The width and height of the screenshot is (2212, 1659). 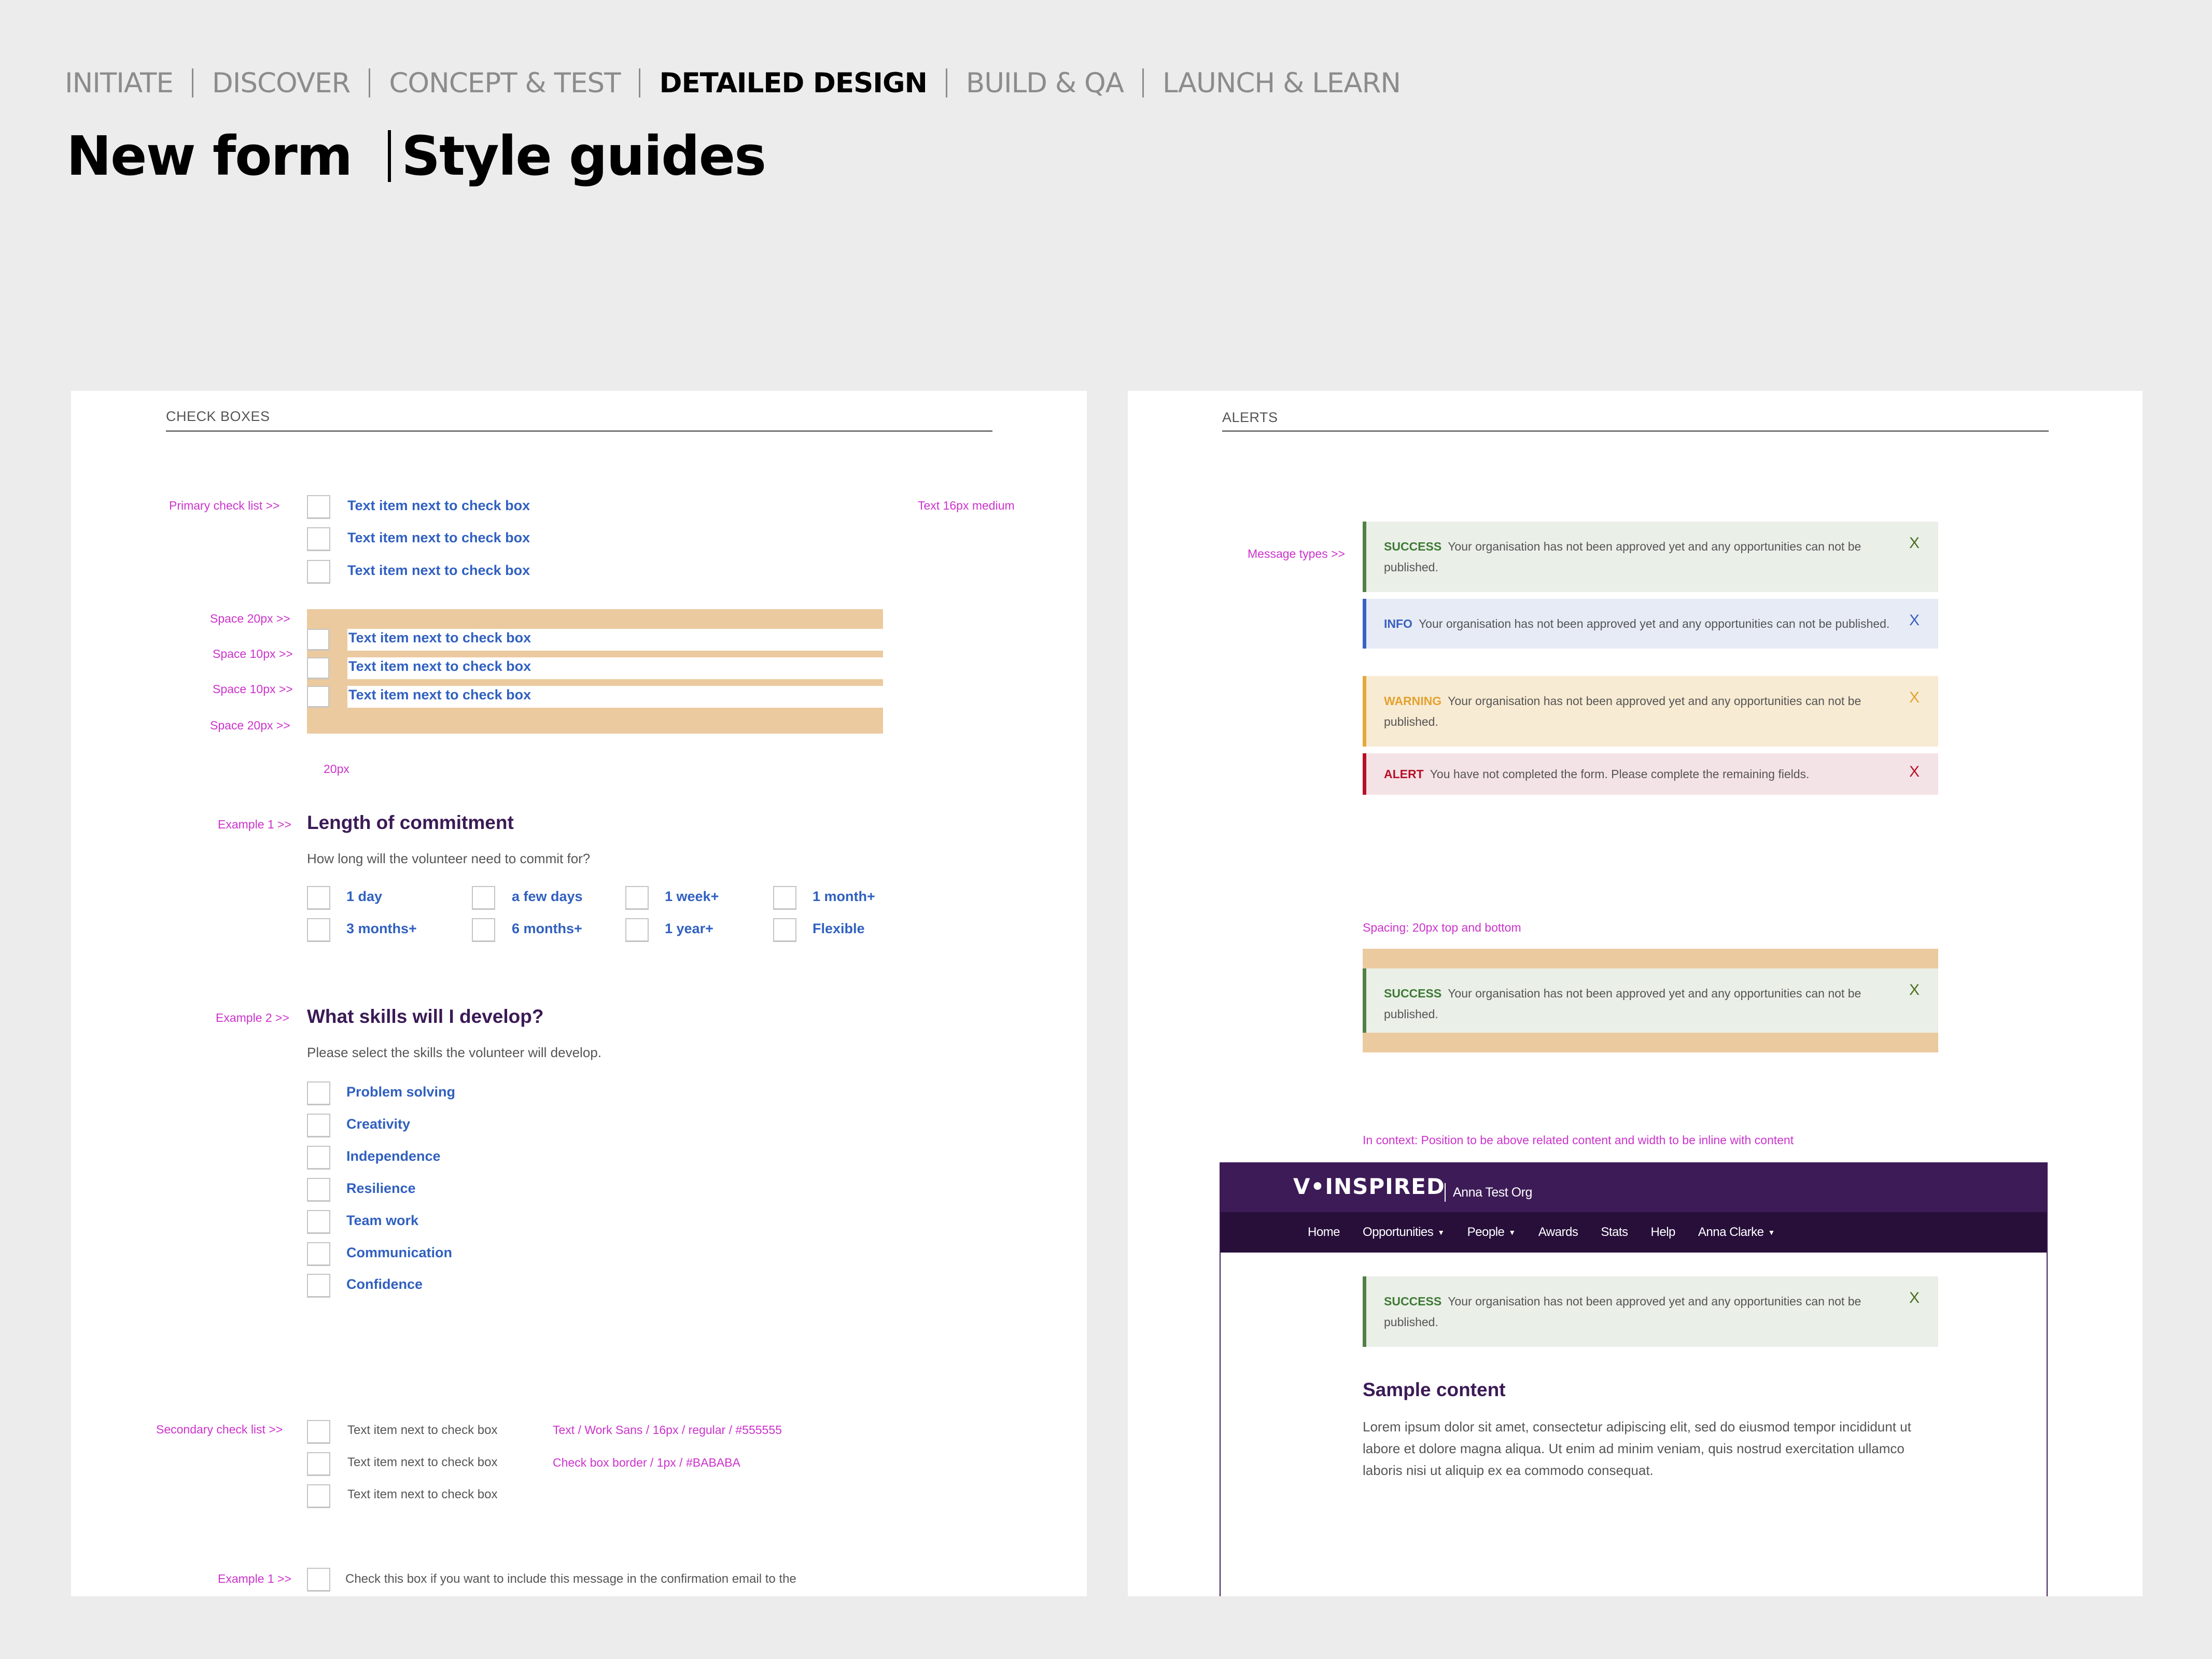 I want to click on nav-label: Help, so click(x=1663, y=1232).